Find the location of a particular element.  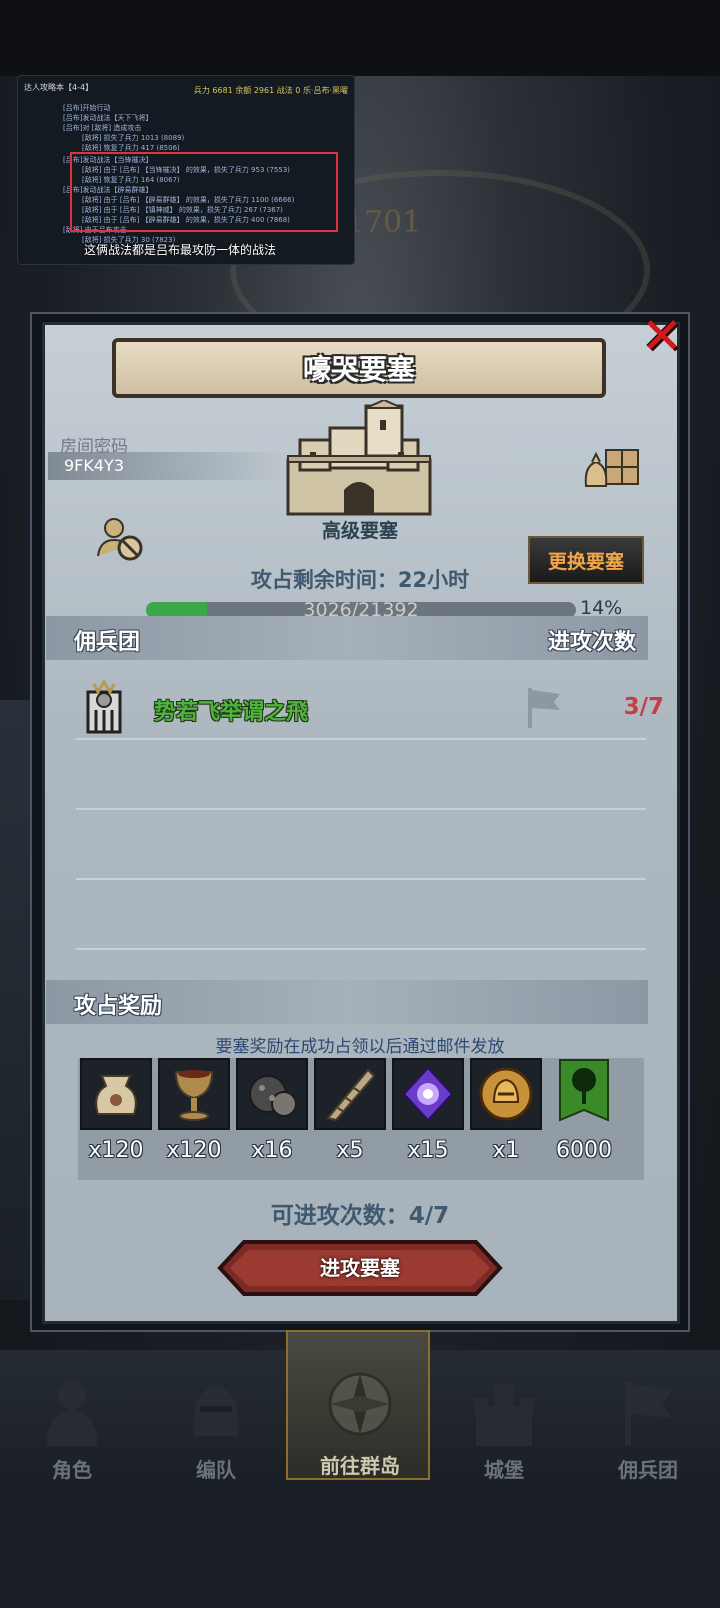

nav-item-castle: 城堡 is located at coordinates (504, 1420).